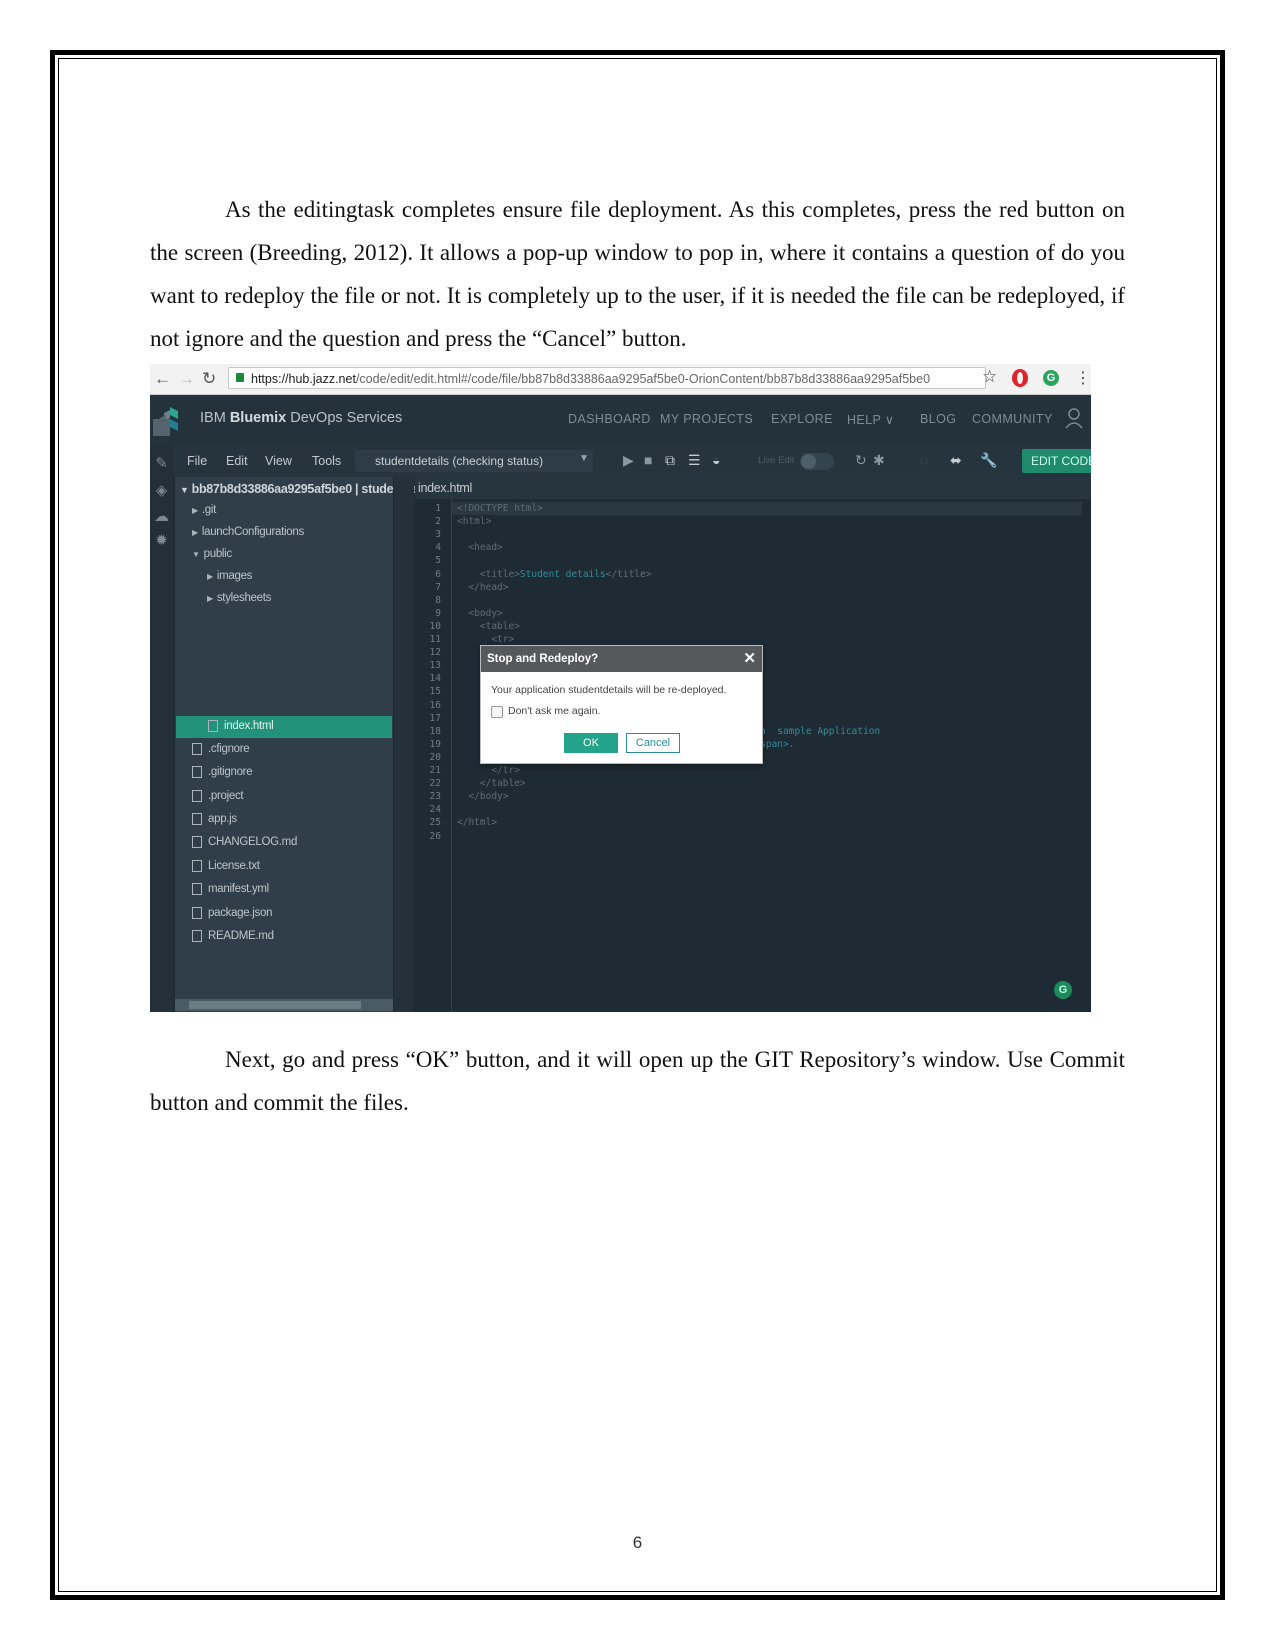 This screenshot has height=1650, width=1275. Describe the element at coordinates (221, 749) in the screenshot. I see `tree-item: .cfignore` at that location.